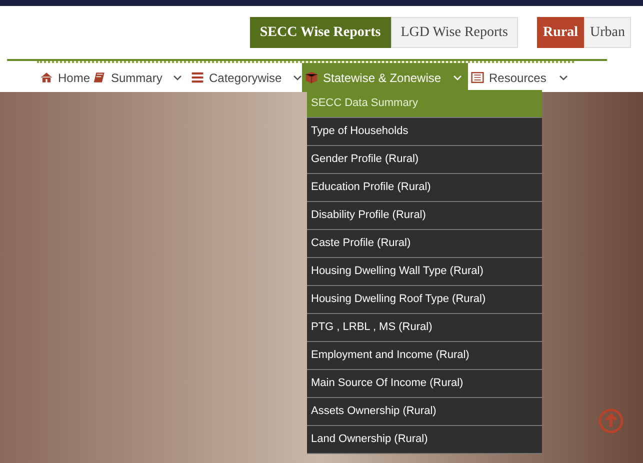 The image size is (643, 463). What do you see at coordinates (139, 77) in the screenshot?
I see `nav-item: Summary` at bounding box center [139, 77].